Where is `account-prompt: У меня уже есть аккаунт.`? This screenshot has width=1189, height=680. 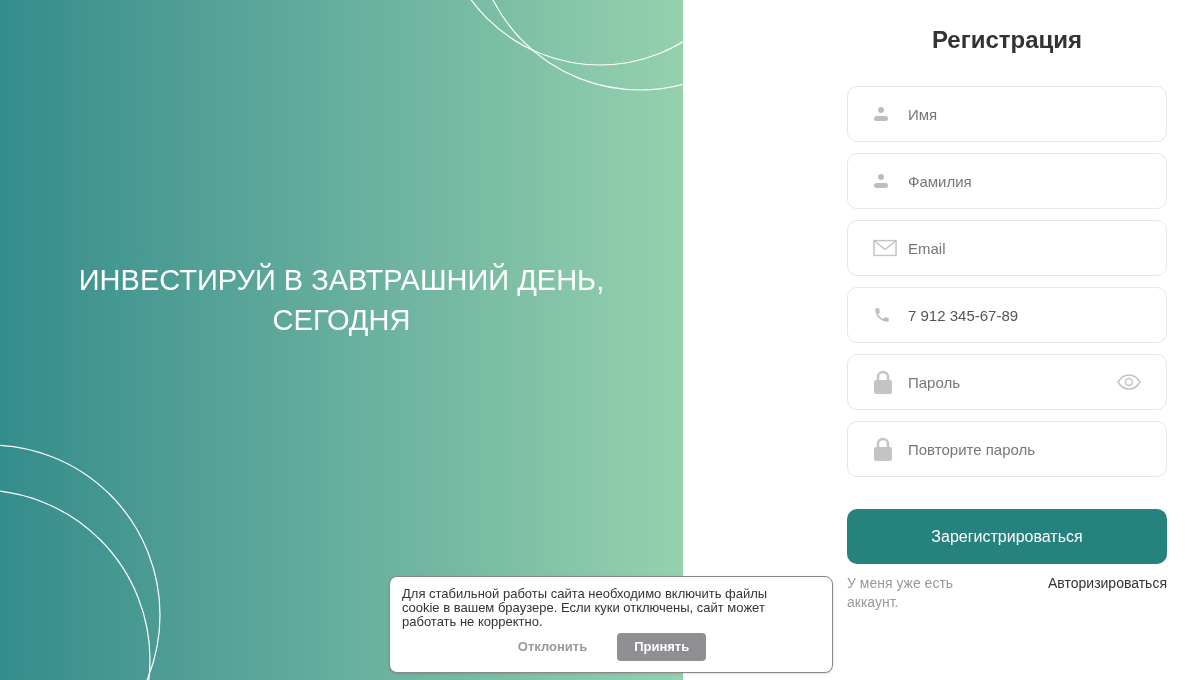
account-prompt: У меня уже есть аккаунт. is located at coordinates (901, 593).